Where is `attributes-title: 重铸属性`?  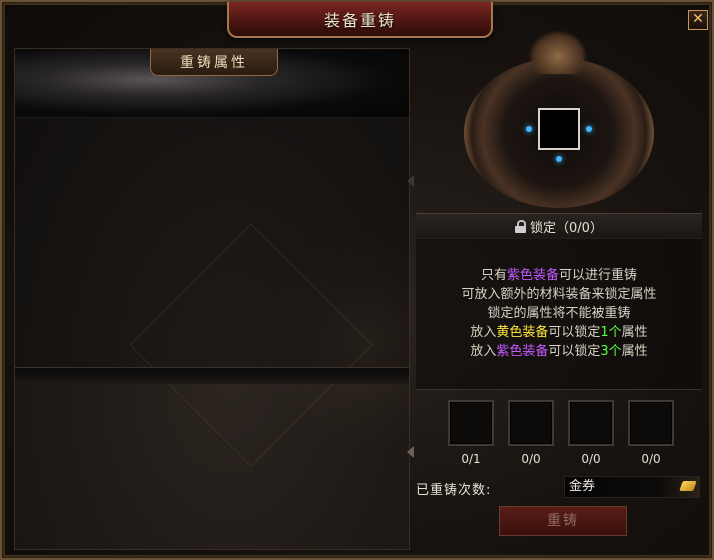
attributes-title: 重铸属性 is located at coordinates (214, 63).